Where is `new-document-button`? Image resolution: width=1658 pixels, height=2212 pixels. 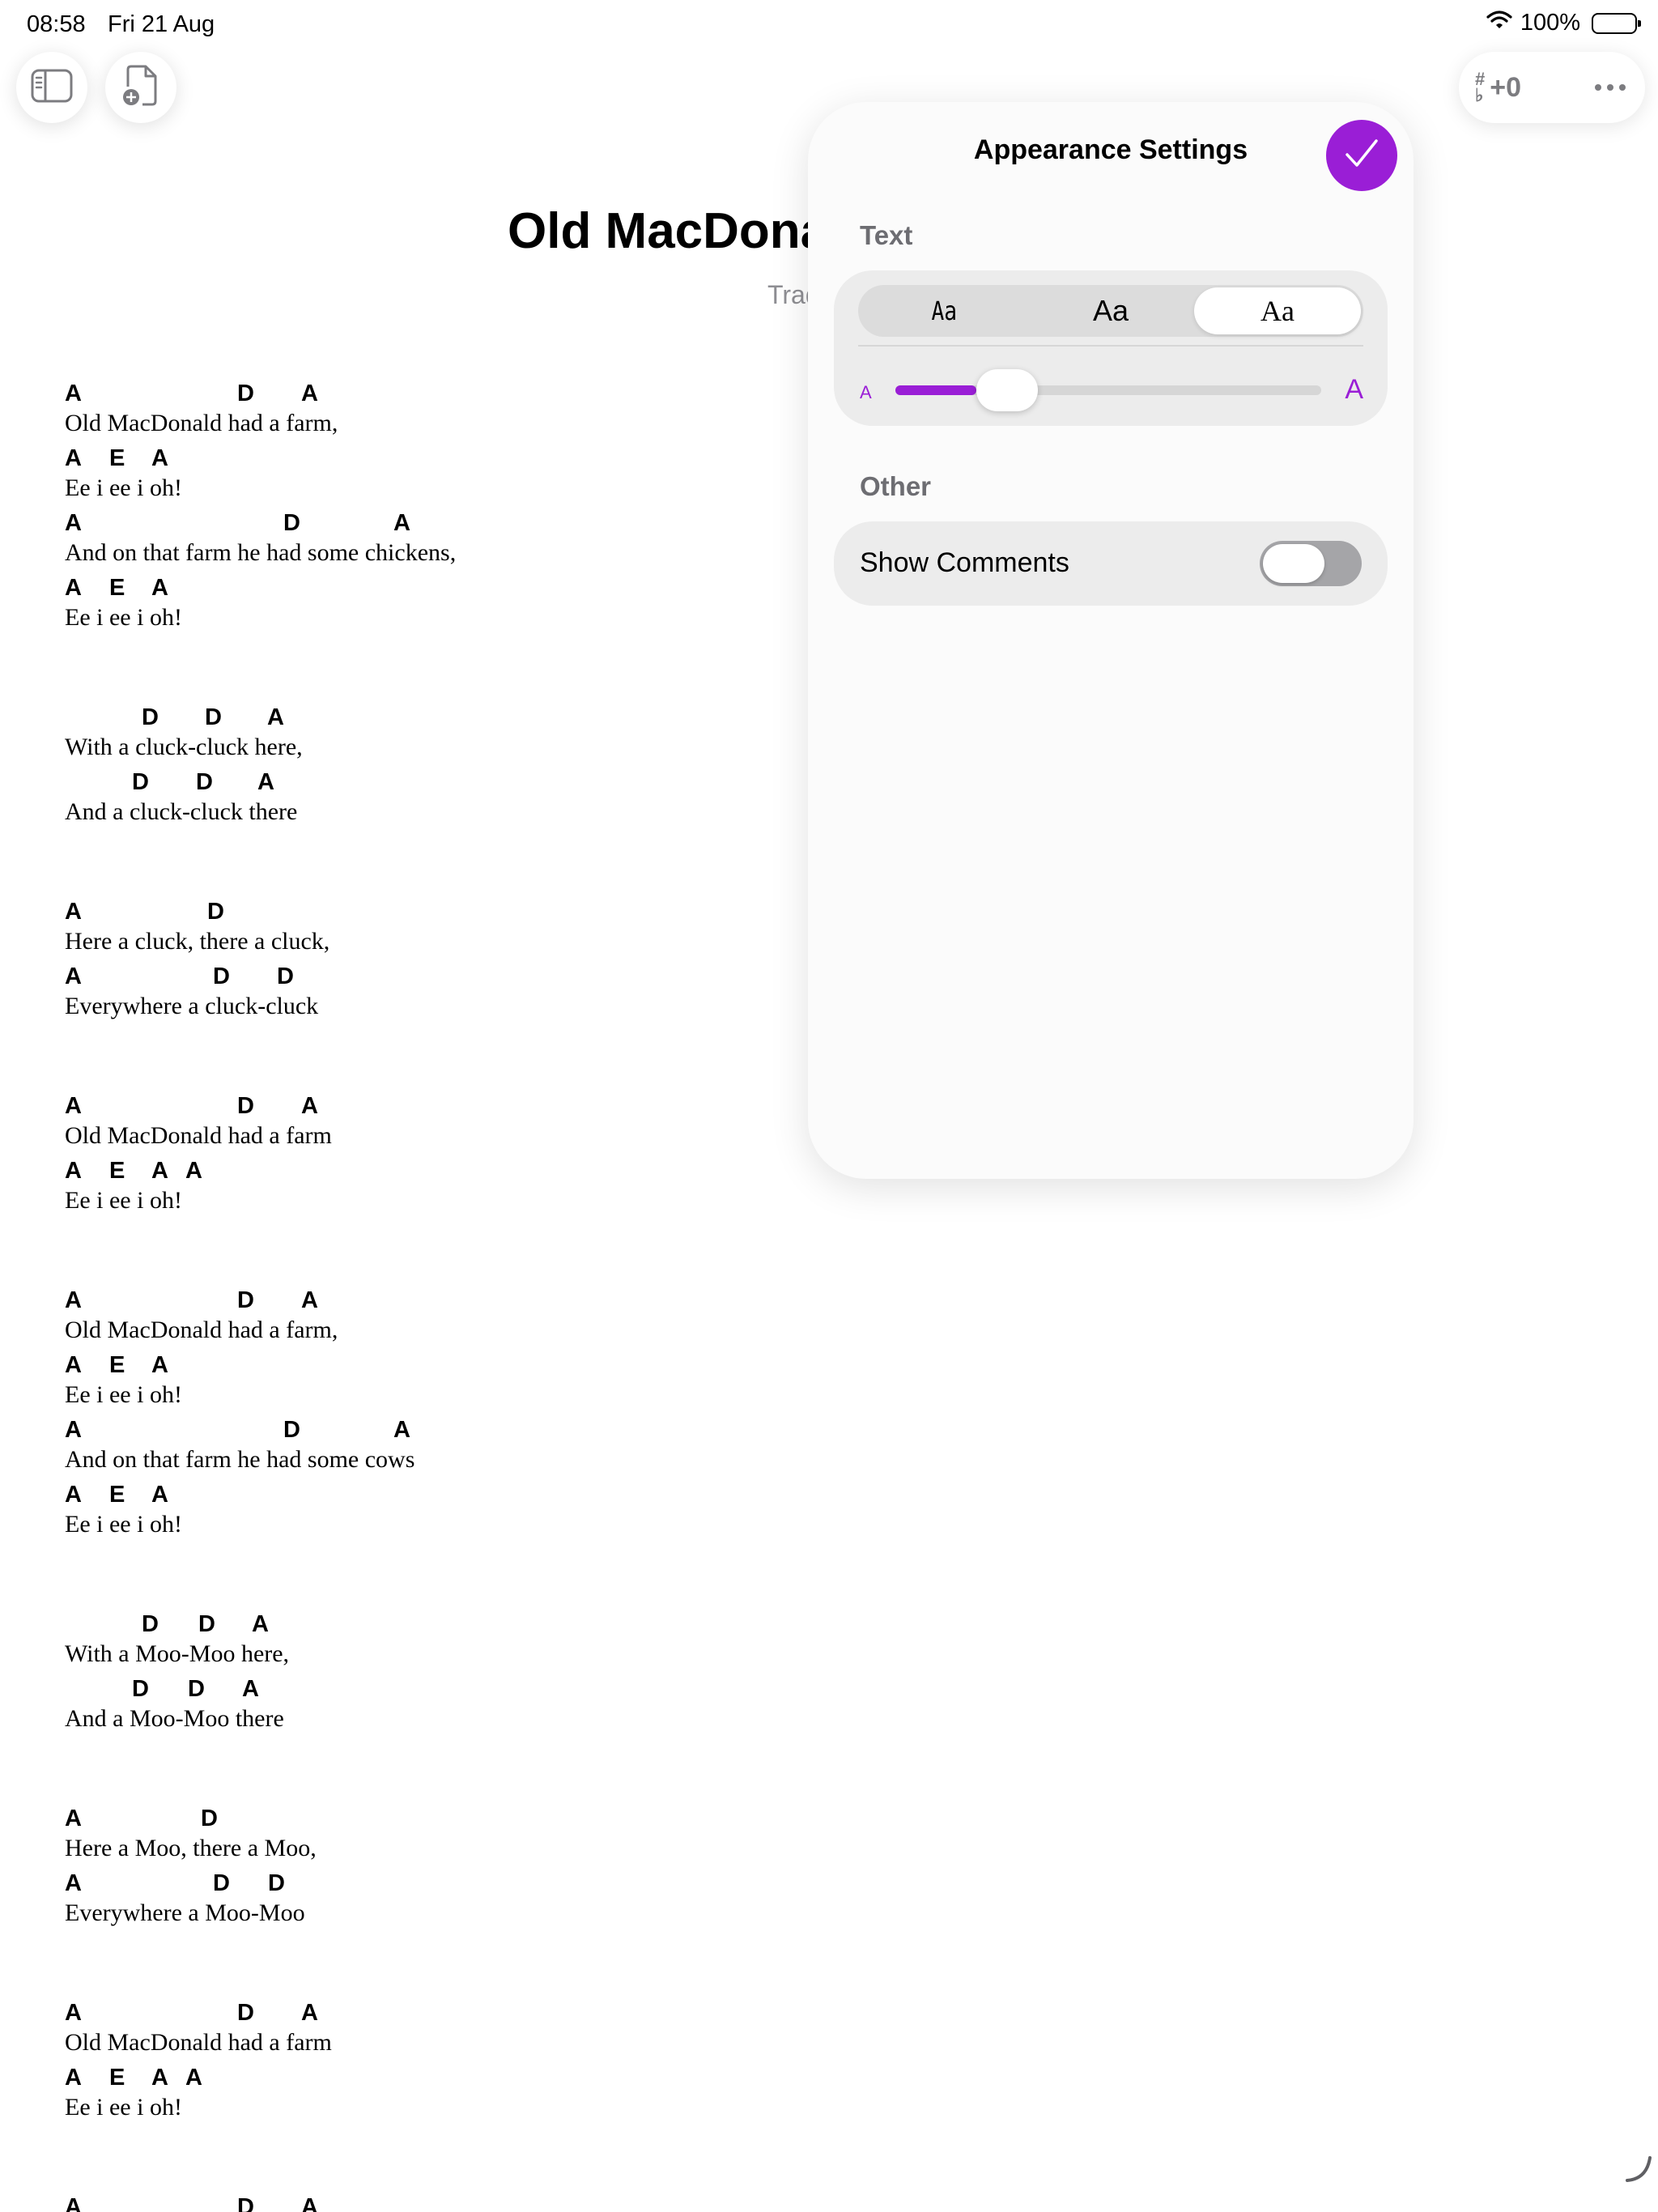
new-document-button is located at coordinates (140, 87).